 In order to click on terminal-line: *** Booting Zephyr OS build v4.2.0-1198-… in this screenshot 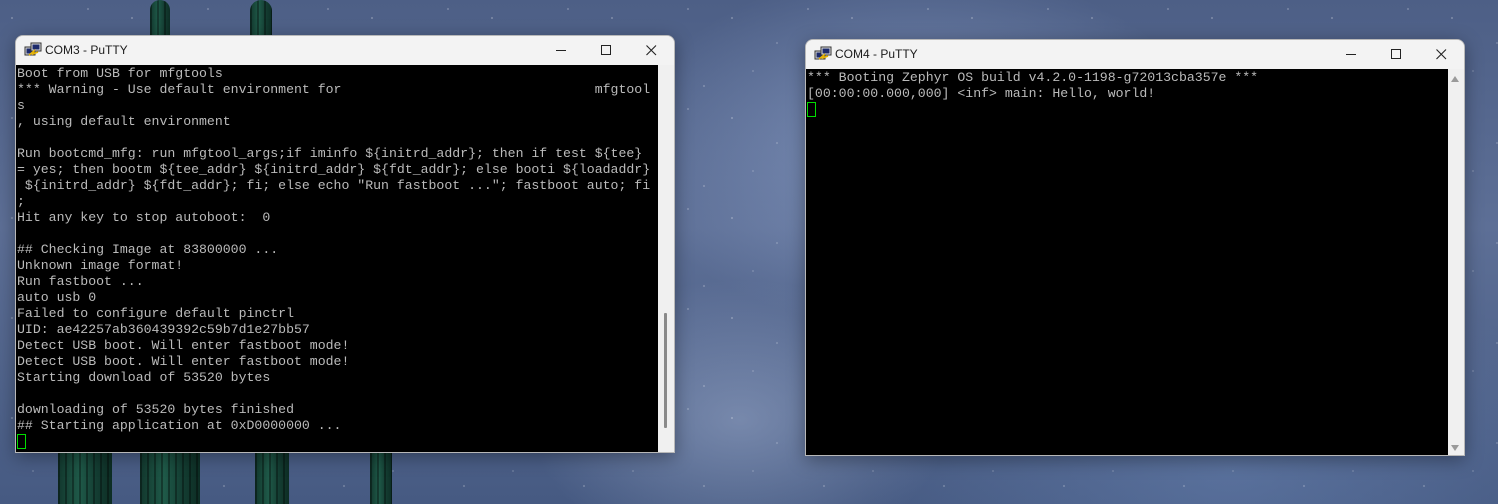, I will do `click(1033, 77)`.